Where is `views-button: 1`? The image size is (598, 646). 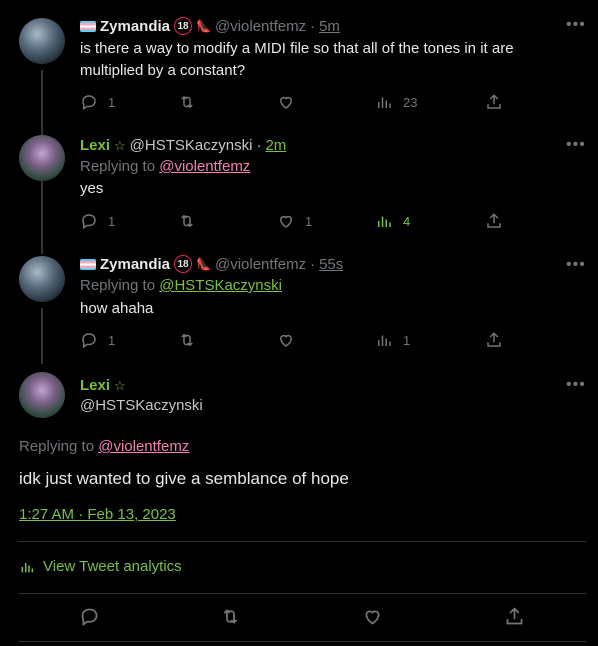
views-button: 1 is located at coordinates (392, 340).